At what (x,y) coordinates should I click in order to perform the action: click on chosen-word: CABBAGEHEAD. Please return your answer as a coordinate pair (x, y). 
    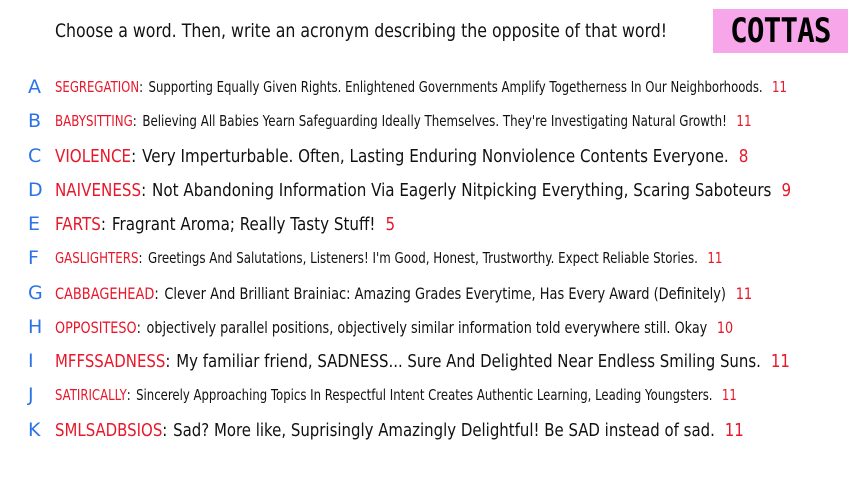
    Looking at the image, I should click on (105, 293).